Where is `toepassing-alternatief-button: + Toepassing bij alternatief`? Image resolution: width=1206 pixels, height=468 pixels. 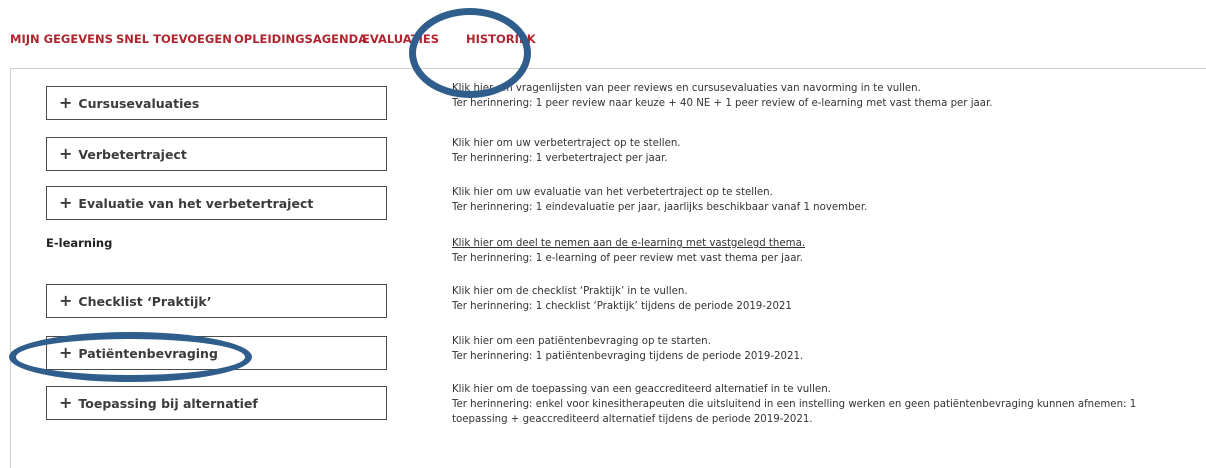
toepassing-alternatief-button: + Toepassing bij alternatief is located at coordinates (216, 403).